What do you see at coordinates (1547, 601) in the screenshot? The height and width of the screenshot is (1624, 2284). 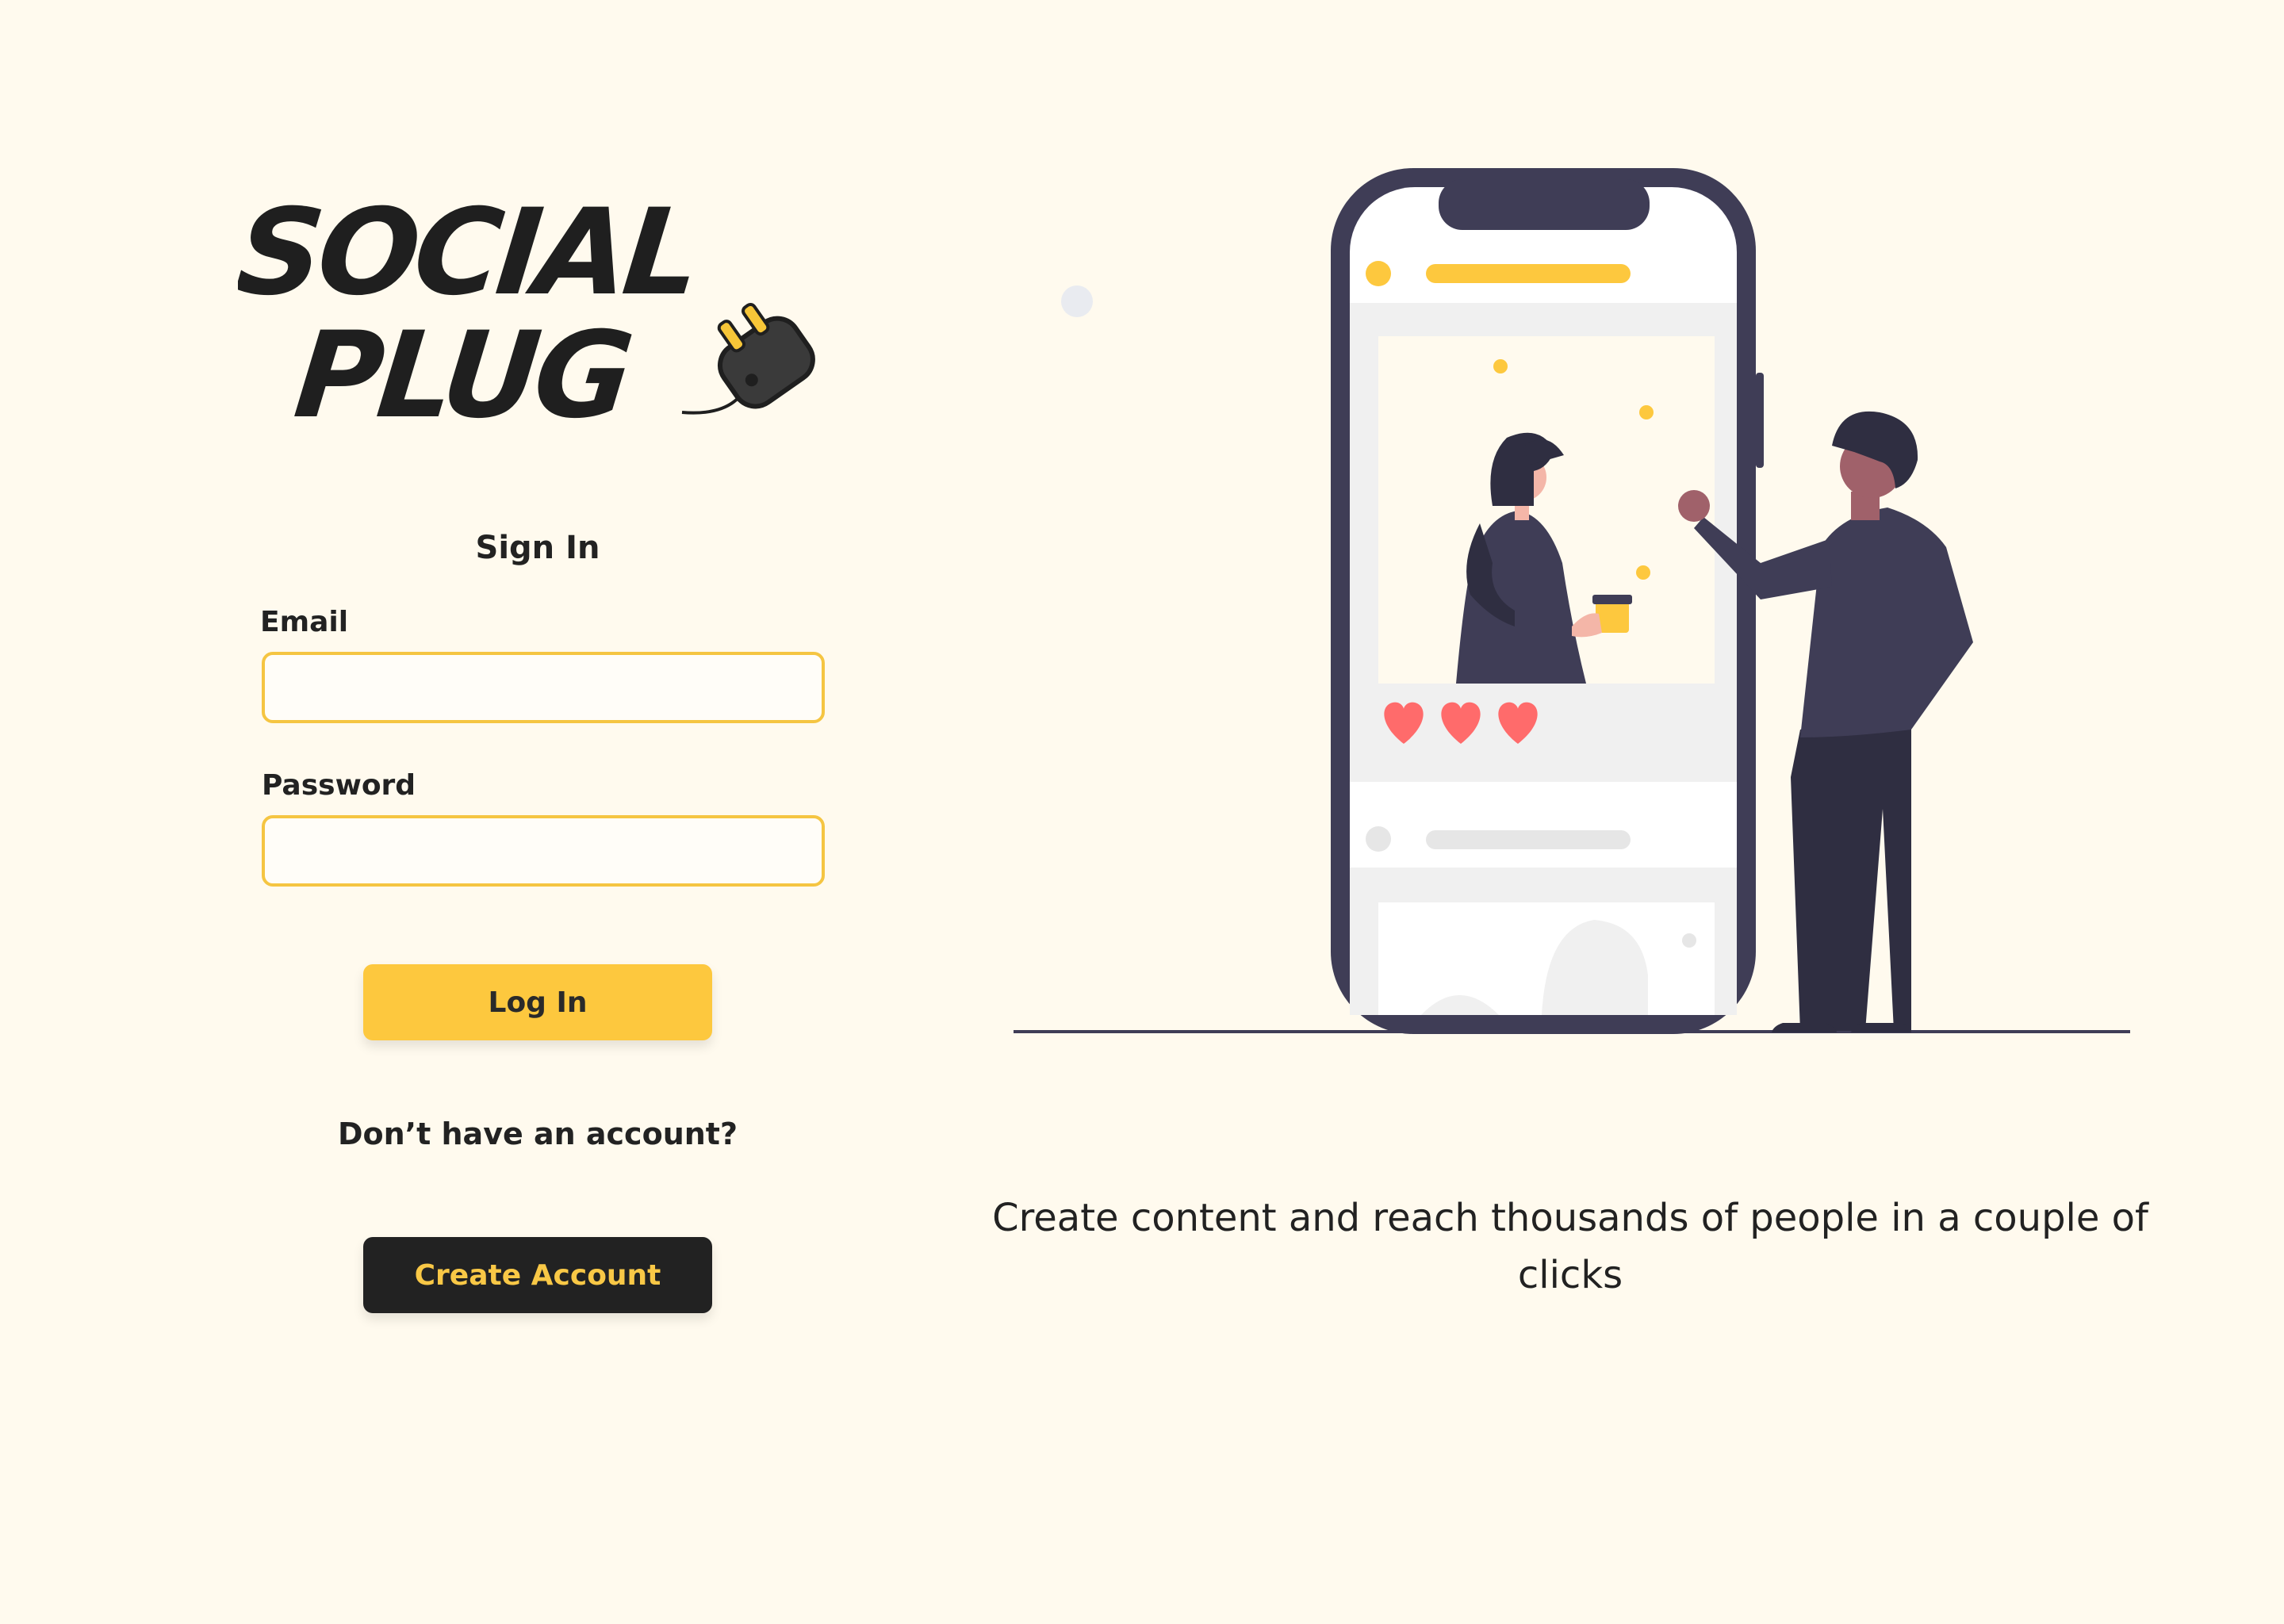 I see `phone-graphic` at bounding box center [1547, 601].